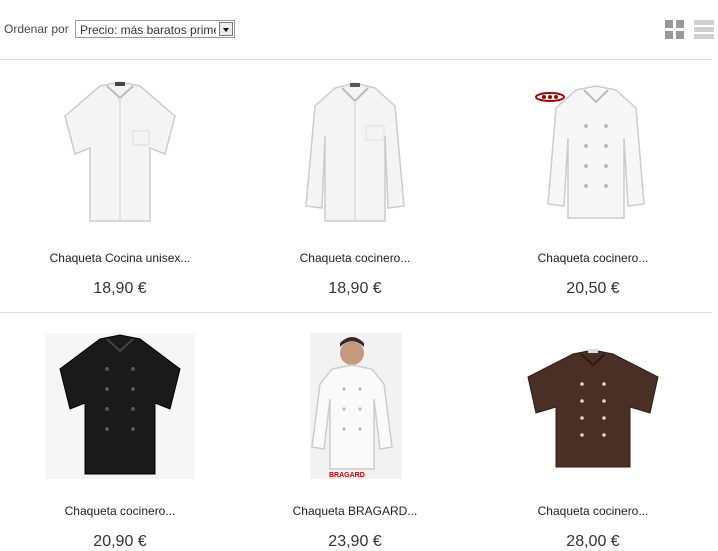  What do you see at coordinates (120, 541) in the screenshot?
I see `product-price: 20,90 €` at bounding box center [120, 541].